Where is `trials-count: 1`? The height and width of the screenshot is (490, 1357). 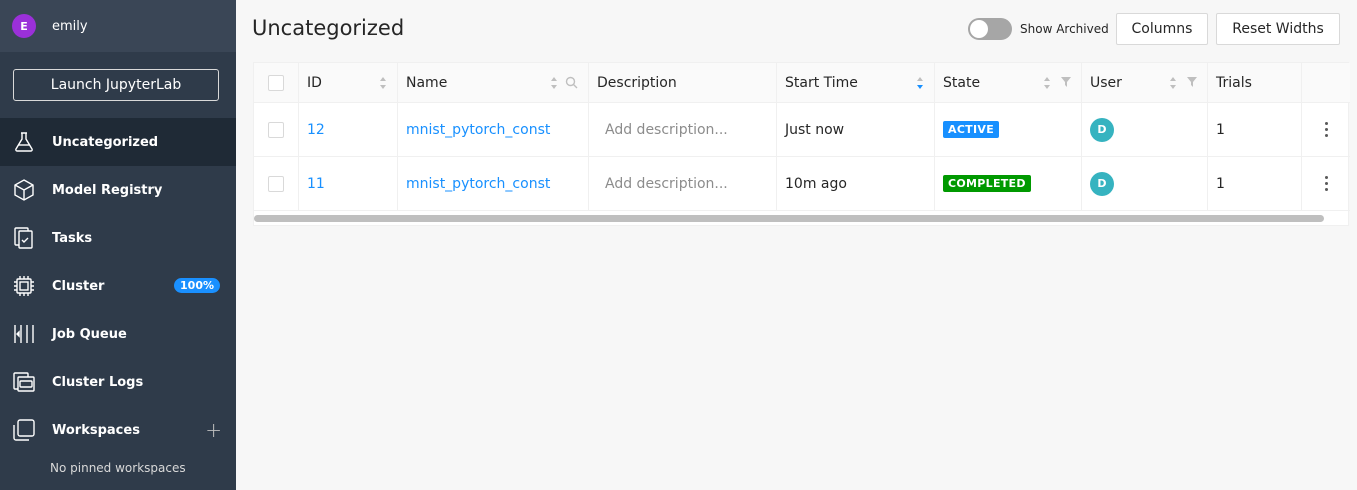
trials-count: 1 is located at coordinates (1220, 183).